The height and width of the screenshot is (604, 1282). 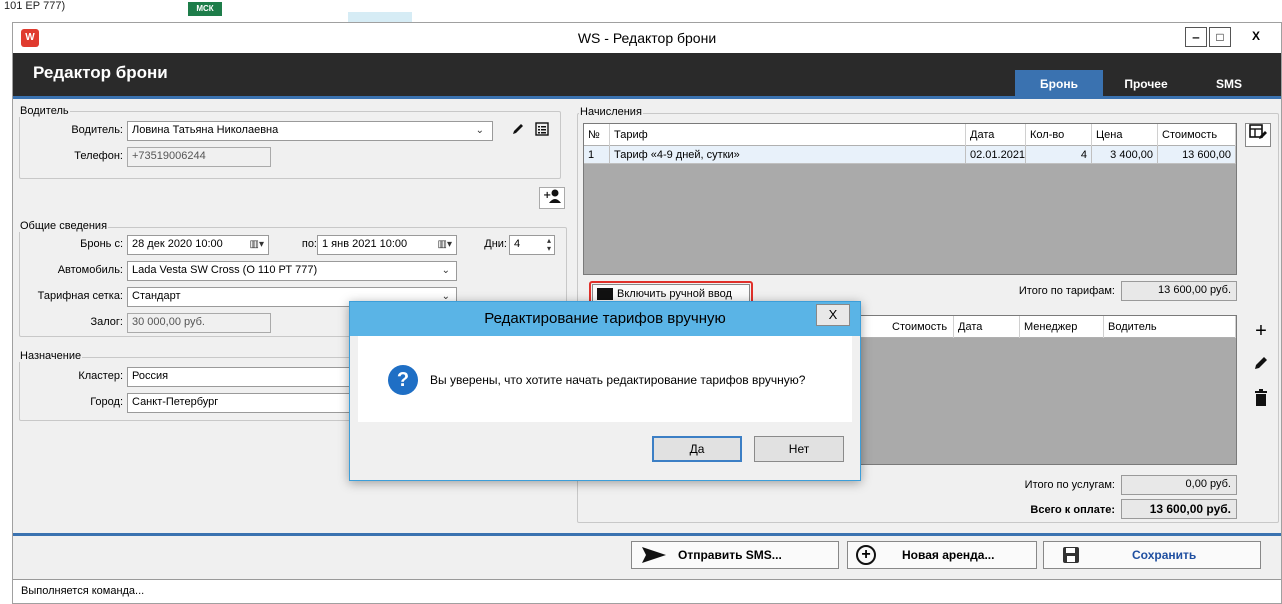 What do you see at coordinates (1125, 135) in the screenshot?
I see `column-header: Цена` at bounding box center [1125, 135].